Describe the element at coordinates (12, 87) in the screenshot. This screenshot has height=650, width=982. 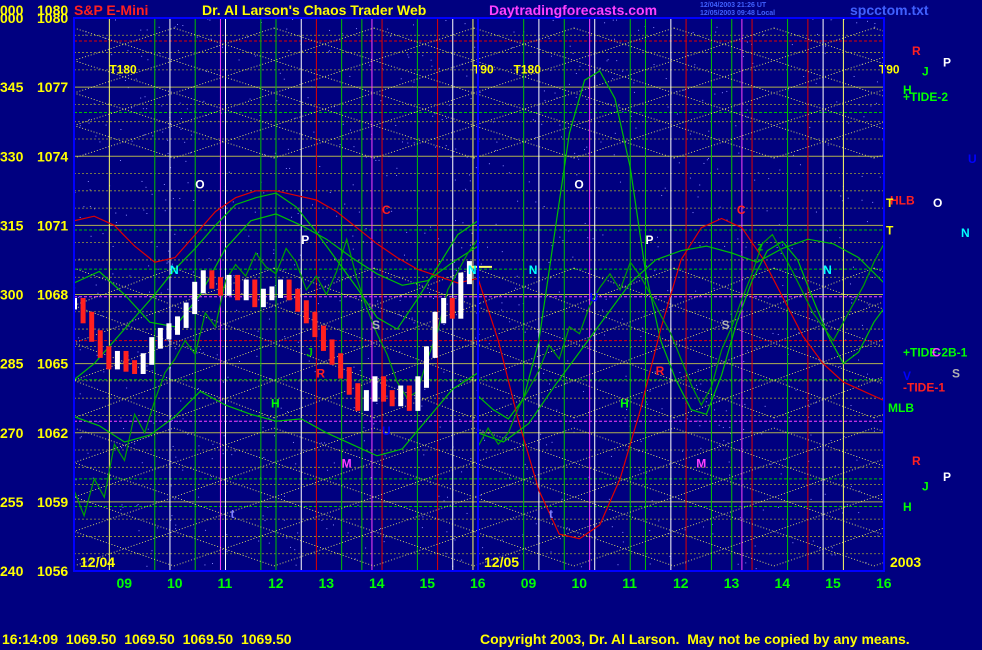
I see `y-label-left: 345` at that location.